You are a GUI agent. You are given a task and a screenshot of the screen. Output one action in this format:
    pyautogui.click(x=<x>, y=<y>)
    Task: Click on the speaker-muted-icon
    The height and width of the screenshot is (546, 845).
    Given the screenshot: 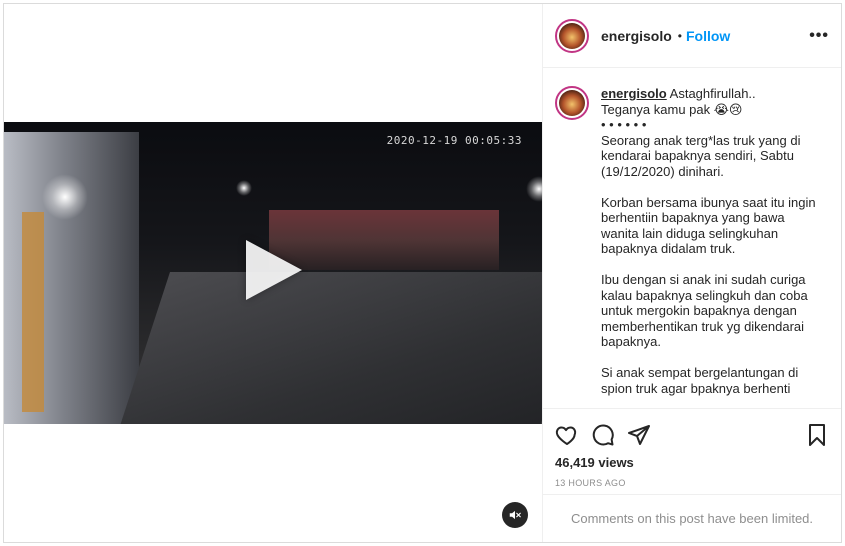 What is the action you would take?
    pyautogui.click(x=515, y=515)
    